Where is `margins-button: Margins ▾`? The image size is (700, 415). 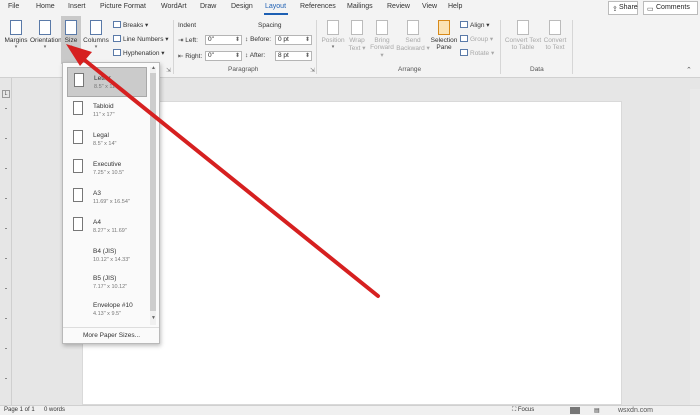
margins-button: Margins ▾ is located at coordinates (16, 35).